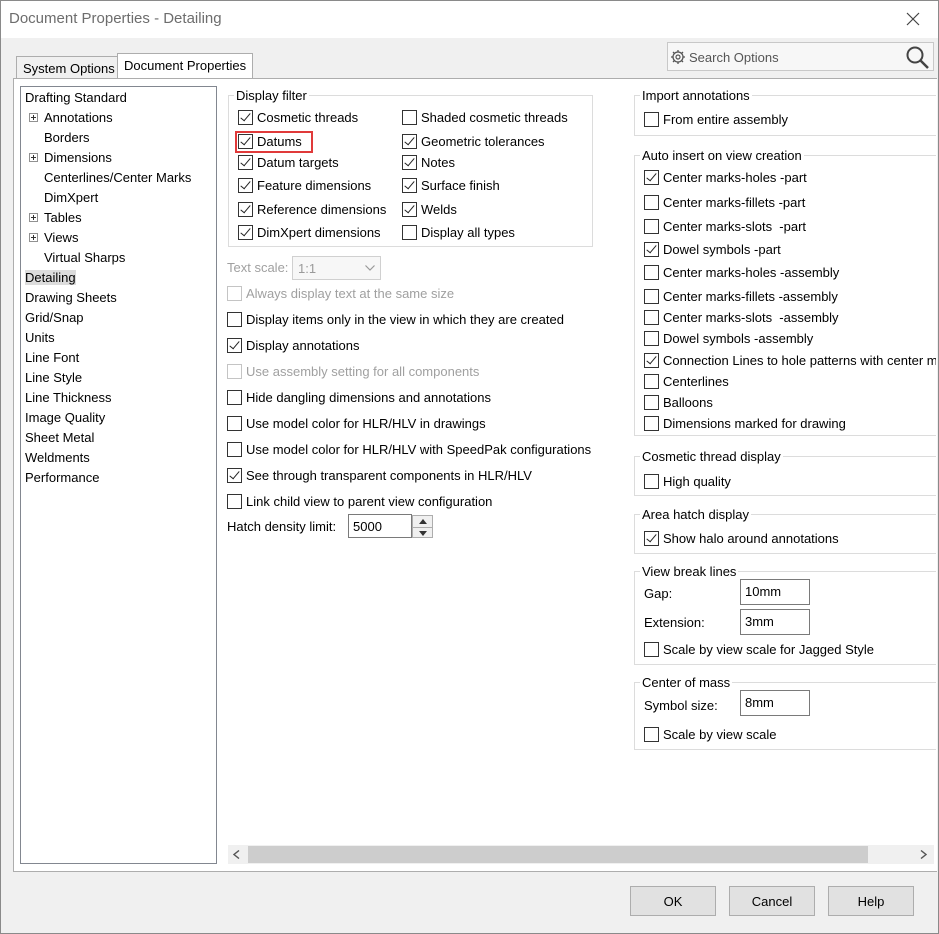  I want to click on tree-item-centerlines: Centerlines/Center Marks, so click(117, 177).